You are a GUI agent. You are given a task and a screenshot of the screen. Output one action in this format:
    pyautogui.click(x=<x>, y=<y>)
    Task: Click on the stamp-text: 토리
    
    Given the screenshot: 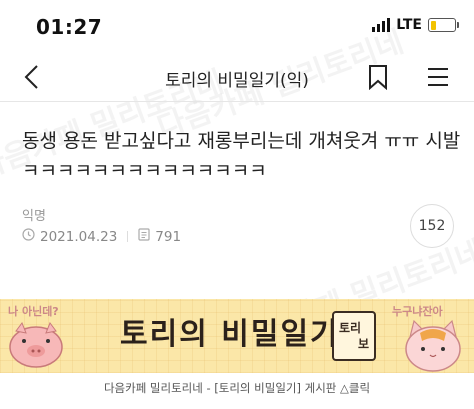 What is the action you would take?
    pyautogui.click(x=350, y=328)
    